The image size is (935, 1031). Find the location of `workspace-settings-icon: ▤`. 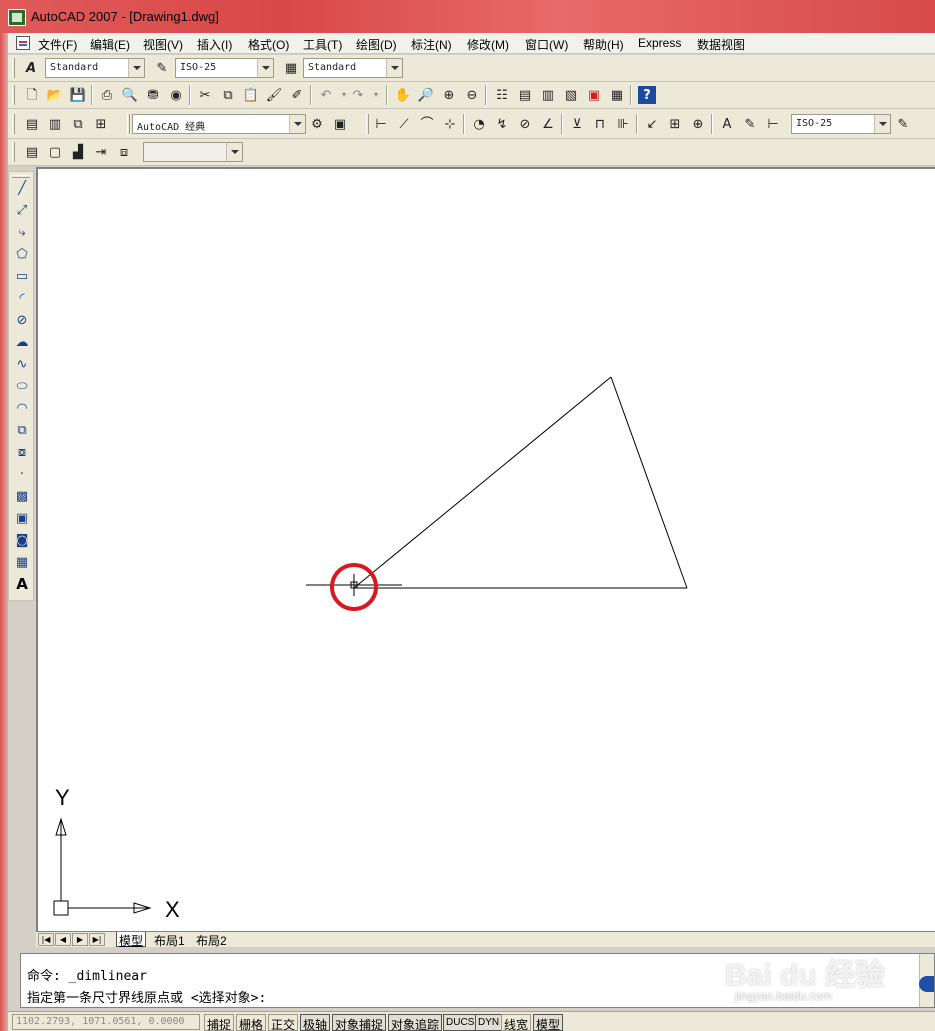

workspace-settings-icon: ▤ is located at coordinates (32, 124).